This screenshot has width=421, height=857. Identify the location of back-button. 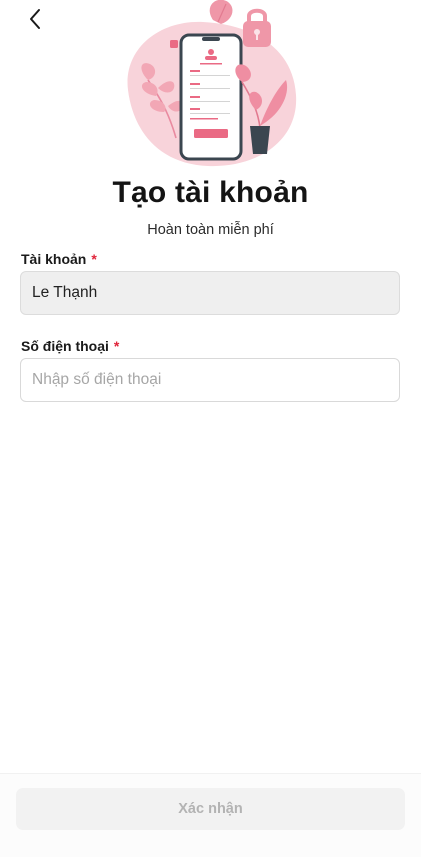
(35, 19).